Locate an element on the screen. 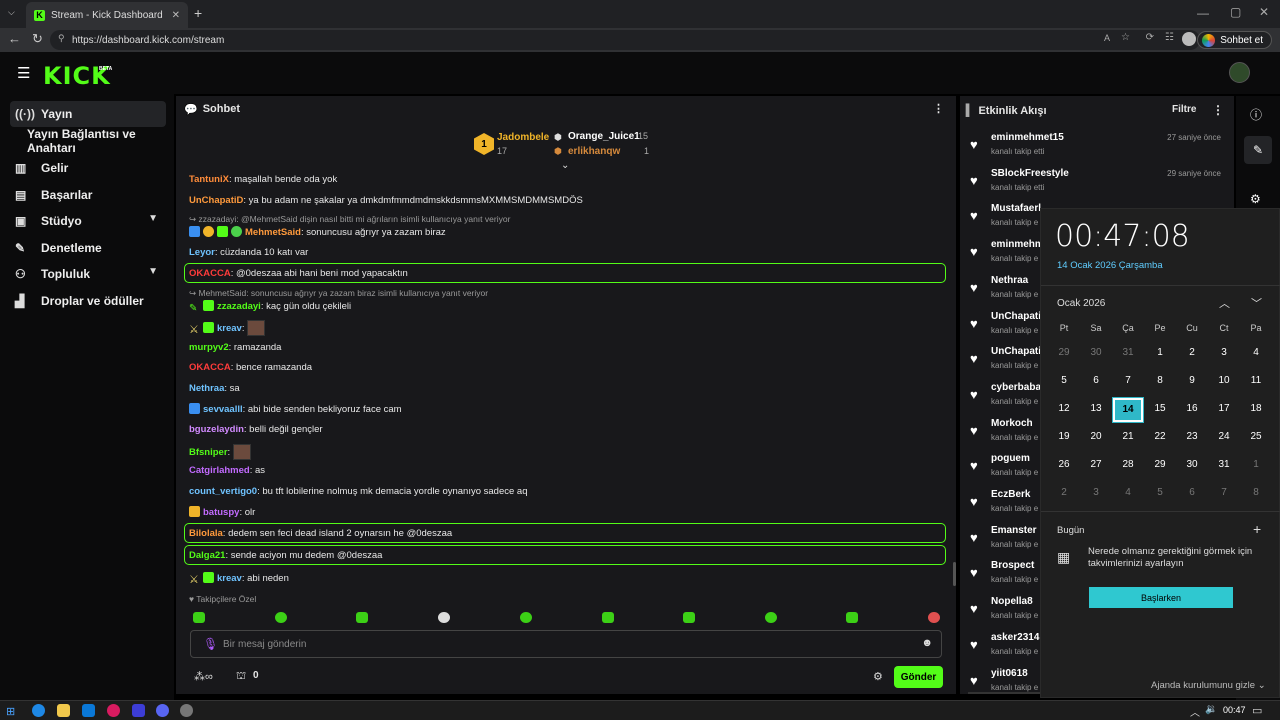 The height and width of the screenshot is (720, 1280). calendar-day: 25 is located at coordinates (1256, 436).